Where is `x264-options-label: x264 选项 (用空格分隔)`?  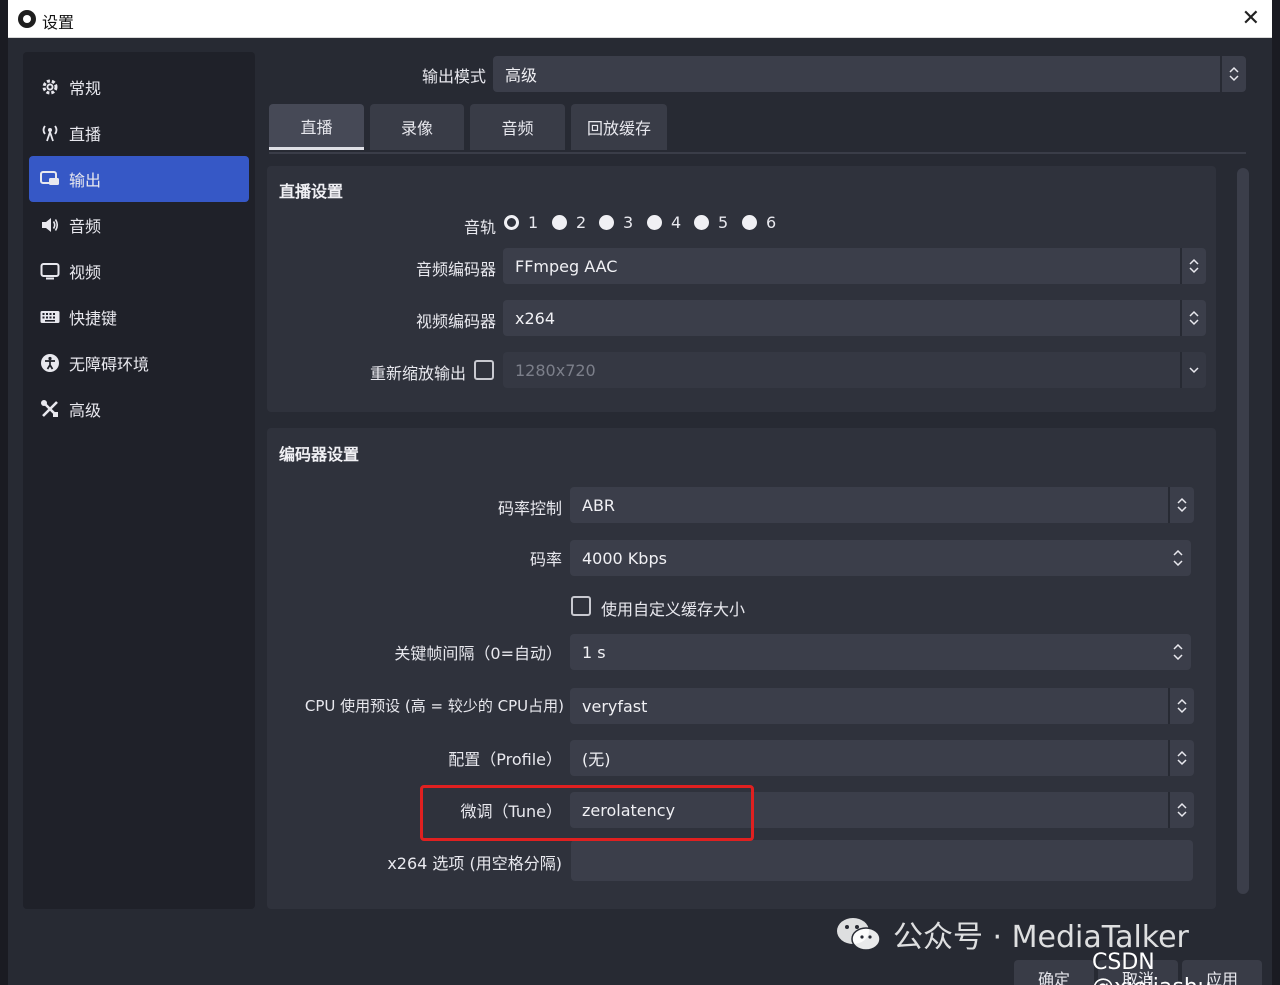
x264-options-label: x264 选项 (用空格分隔) is located at coordinates (474, 863).